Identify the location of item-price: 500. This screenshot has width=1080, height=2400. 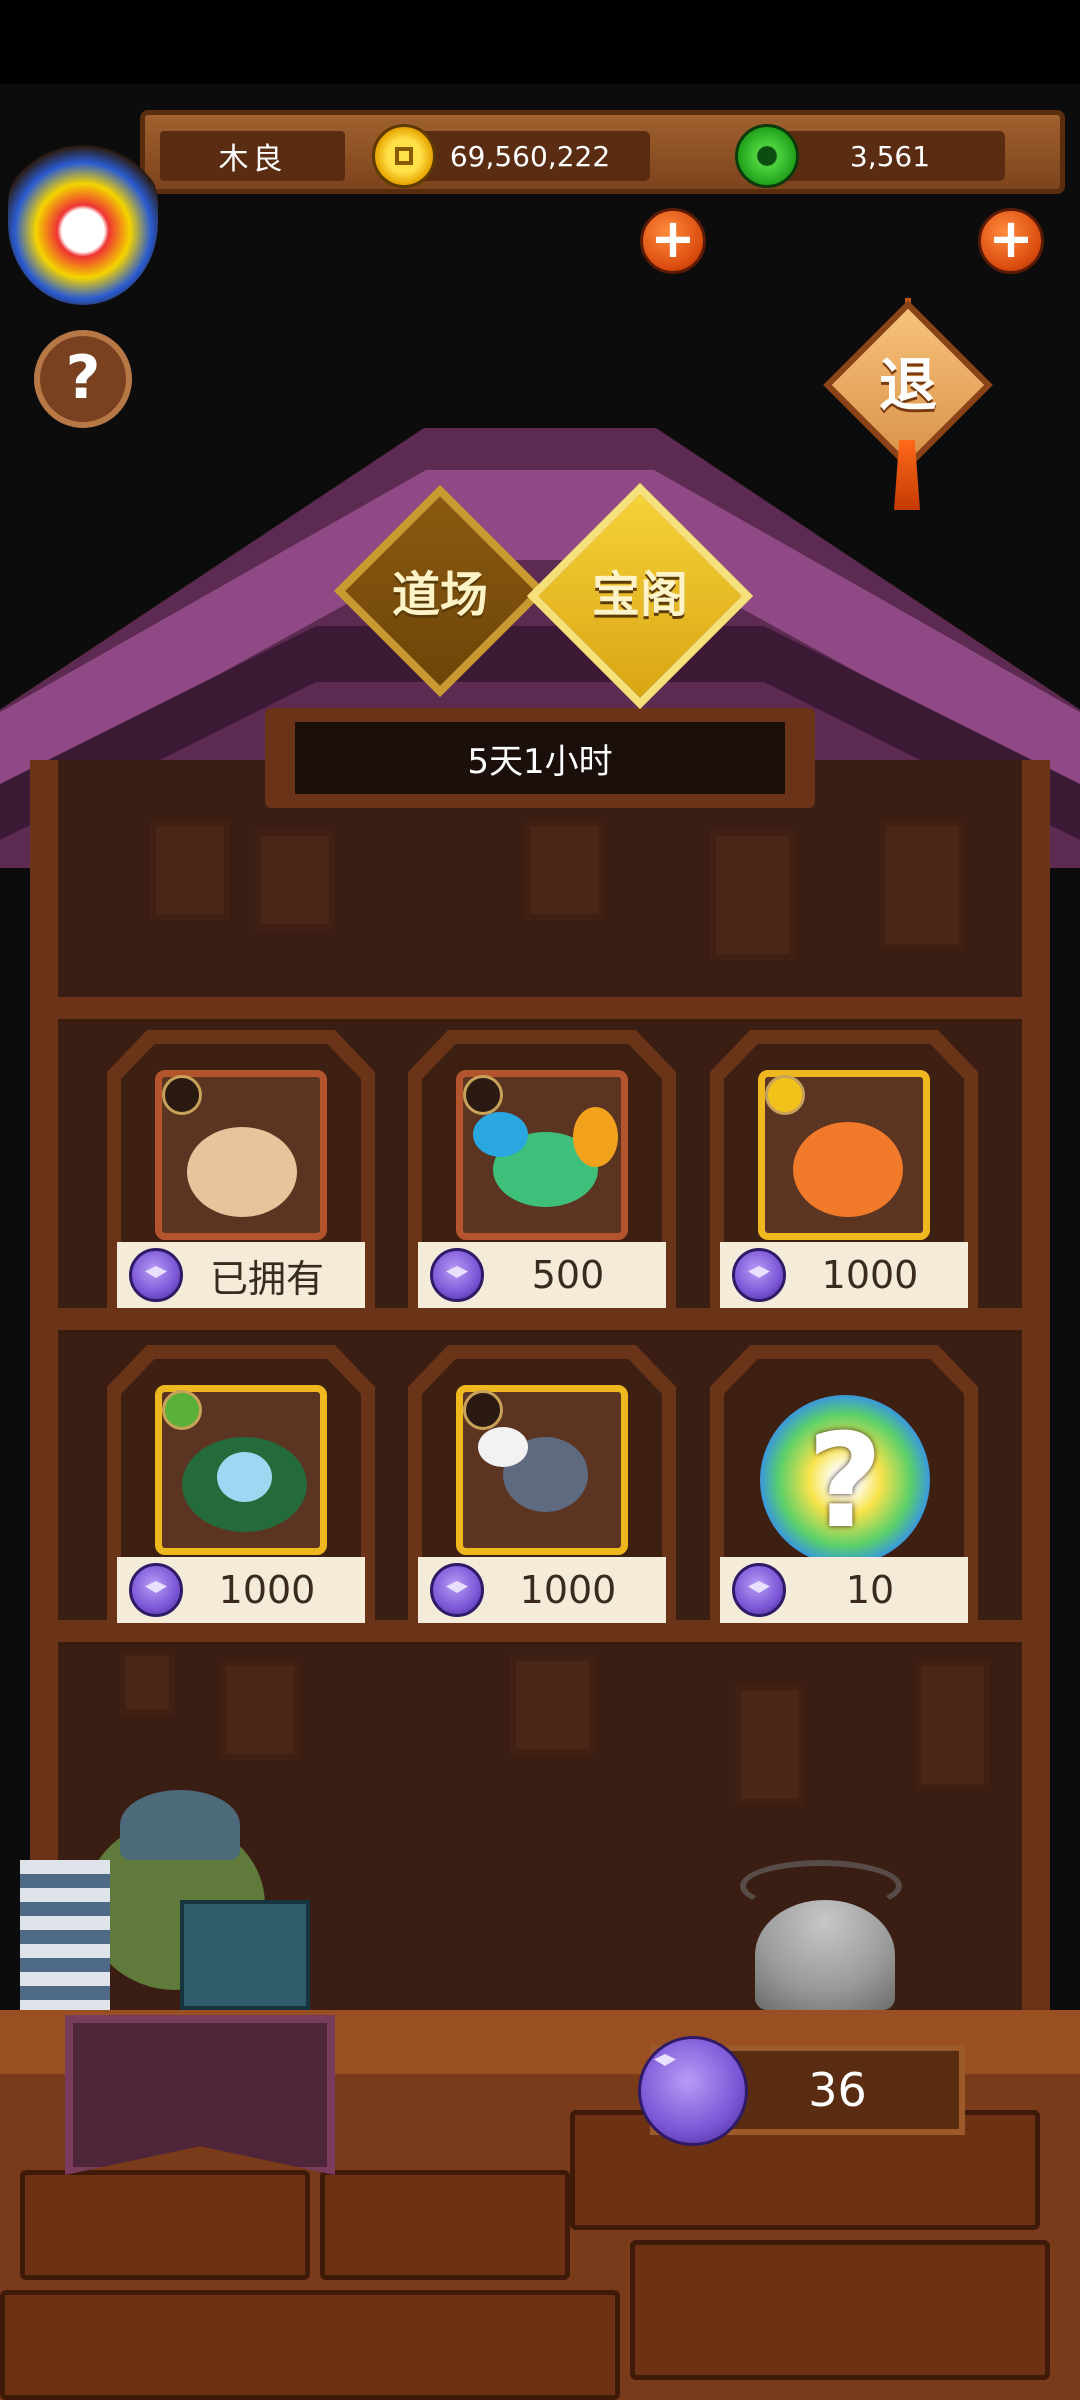
(568, 1275).